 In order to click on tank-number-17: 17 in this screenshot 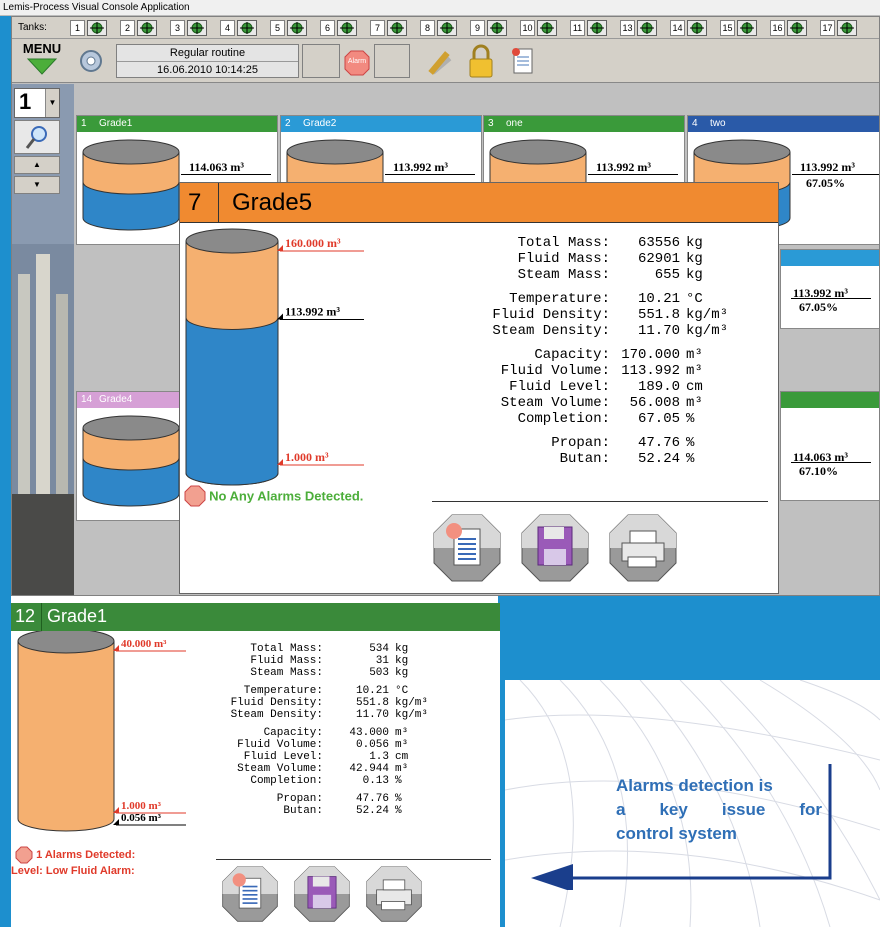, I will do `click(827, 28)`.